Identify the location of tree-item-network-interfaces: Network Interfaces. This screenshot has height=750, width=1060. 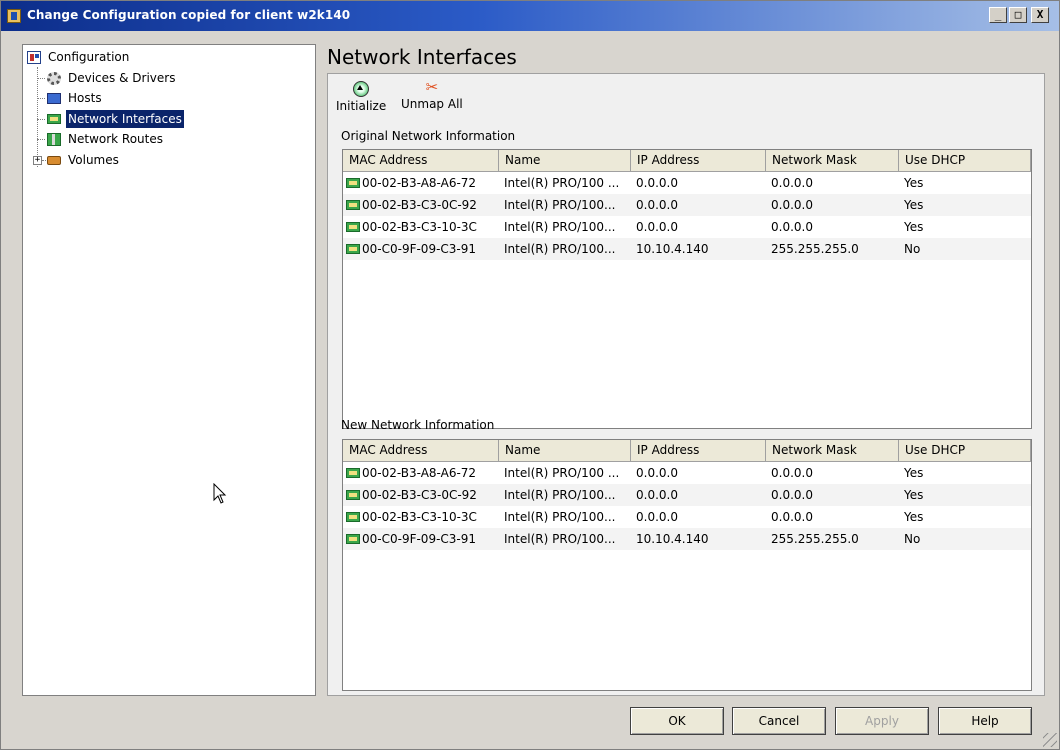
(115, 119).